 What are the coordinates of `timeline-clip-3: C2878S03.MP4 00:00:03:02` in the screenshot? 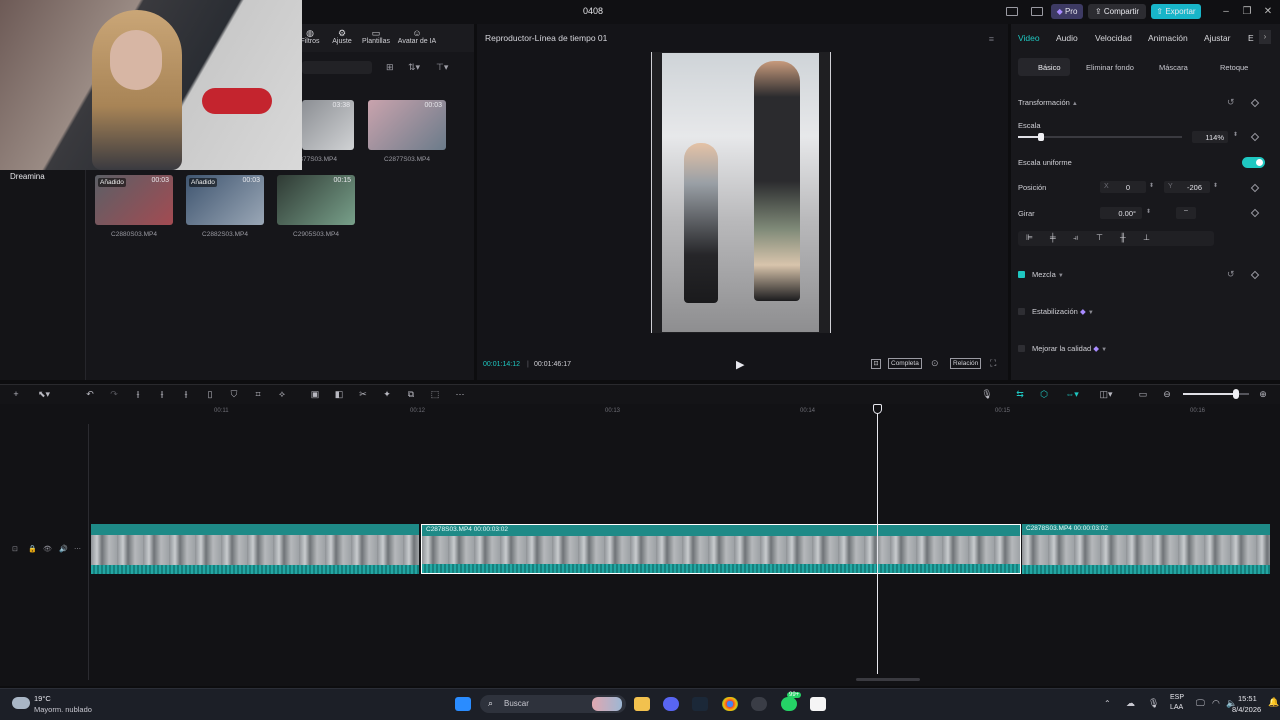 It's located at (1146, 549).